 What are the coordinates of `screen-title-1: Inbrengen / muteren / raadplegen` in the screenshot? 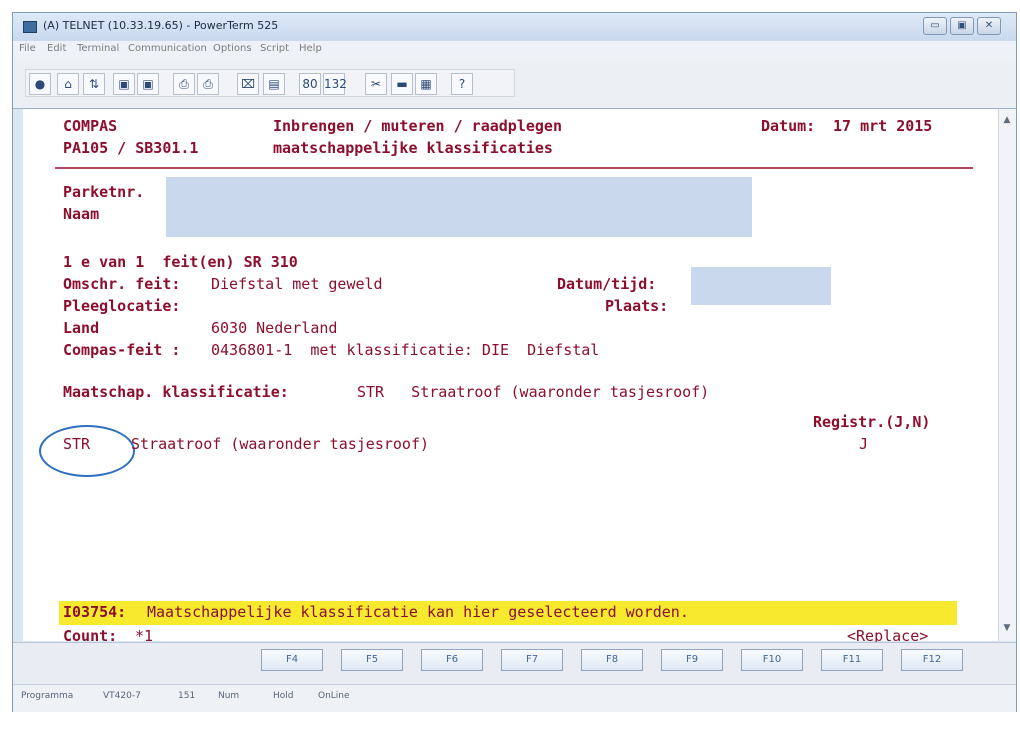 It's located at (417, 126).